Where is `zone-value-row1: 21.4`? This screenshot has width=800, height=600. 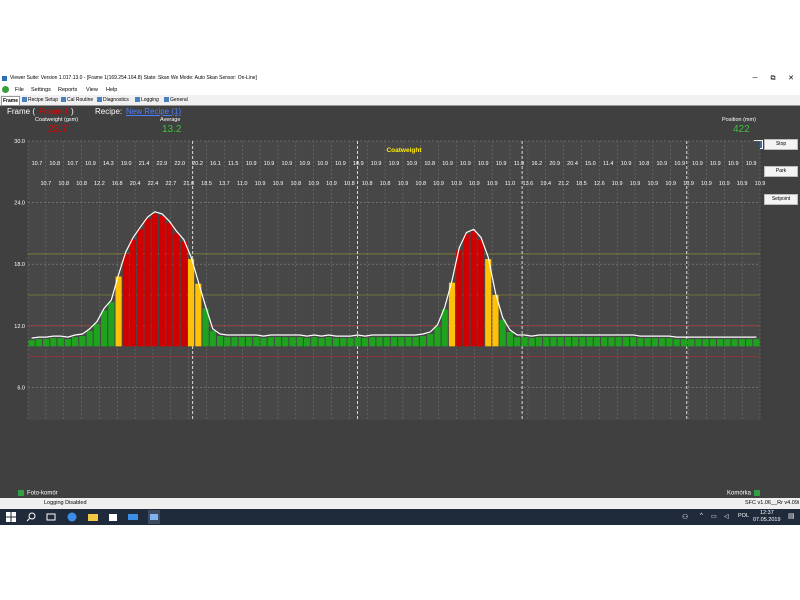
zone-value-row1: 21.4 is located at coordinates (144, 164).